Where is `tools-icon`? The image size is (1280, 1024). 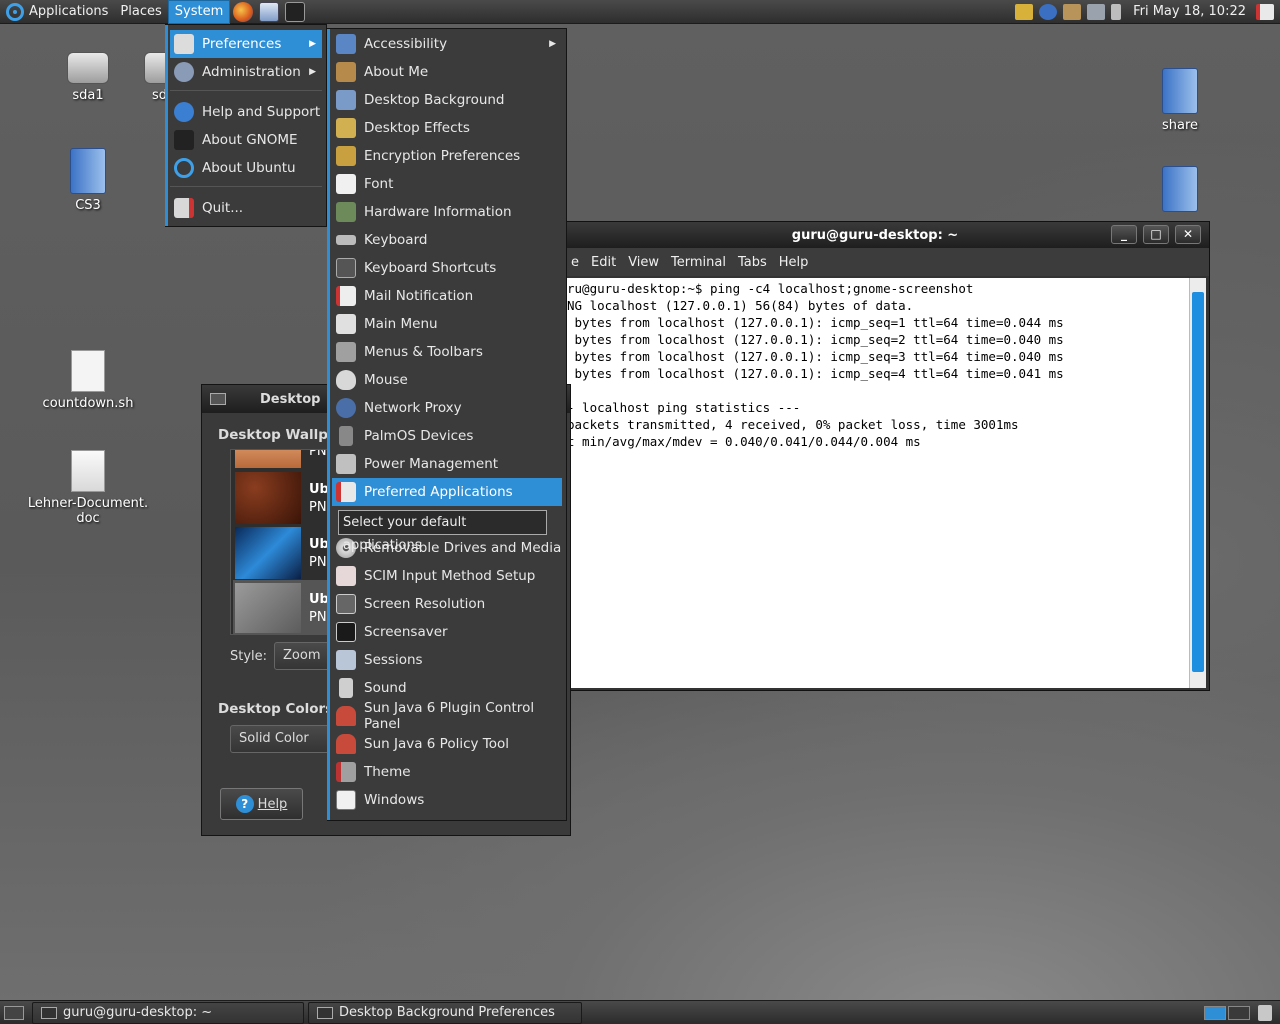
tools-icon is located at coordinates (346, 156).